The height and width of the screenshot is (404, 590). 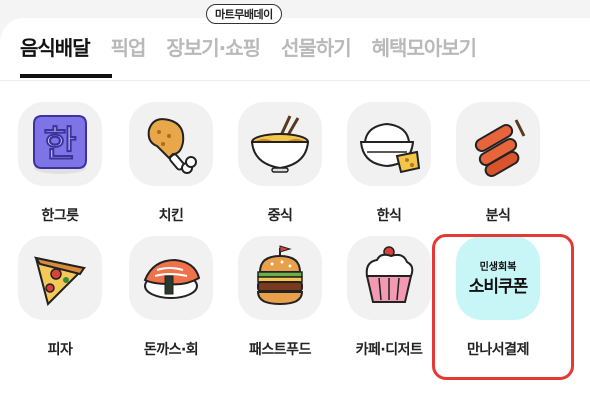 What do you see at coordinates (498, 216) in the screenshot?
I see `category-label: 분식` at bounding box center [498, 216].